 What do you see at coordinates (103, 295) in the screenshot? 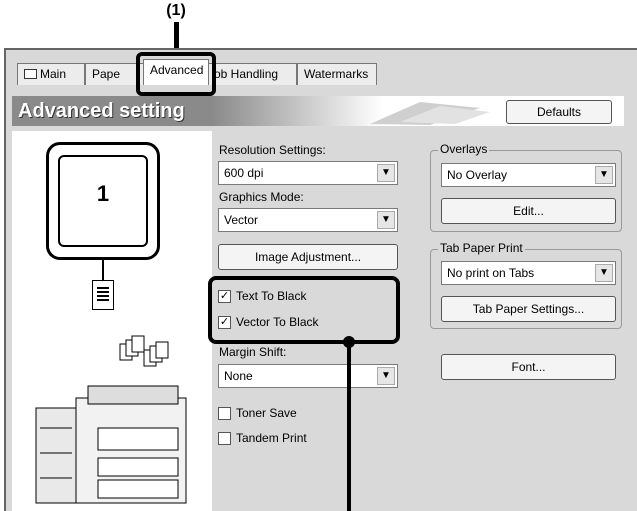
I see `document-icon` at bounding box center [103, 295].